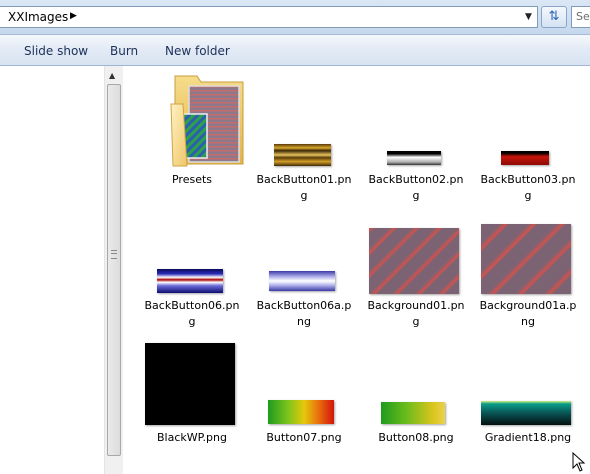 The height and width of the screenshot is (474, 590). What do you see at coordinates (416, 136) in the screenshot?
I see `list-item-backbutton02: BackButton02.pn g` at bounding box center [416, 136].